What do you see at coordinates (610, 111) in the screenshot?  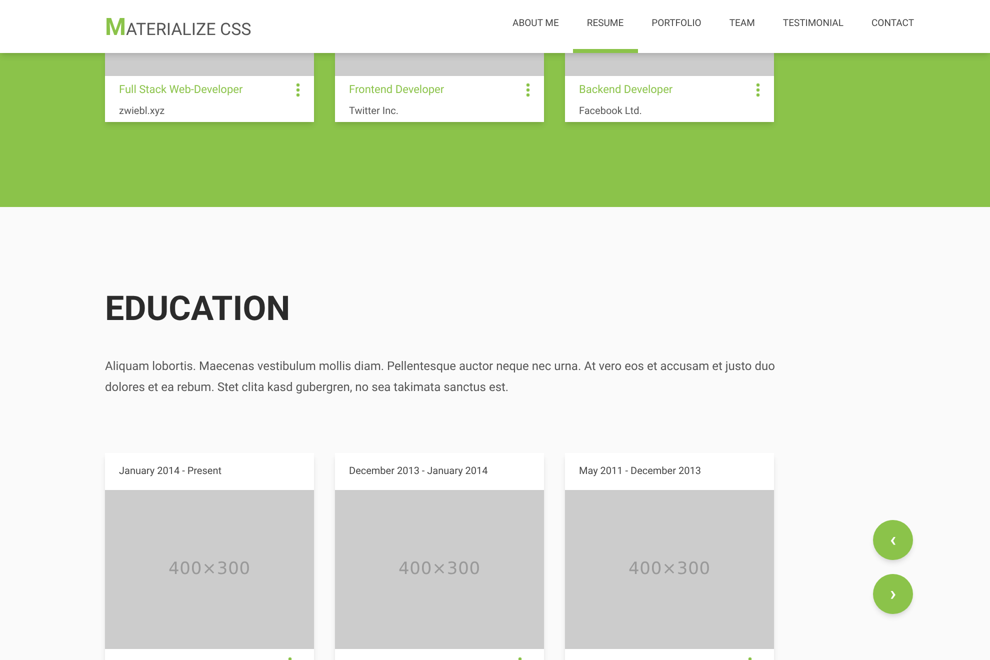 I see `company-name: Facebook Ltd.` at bounding box center [610, 111].